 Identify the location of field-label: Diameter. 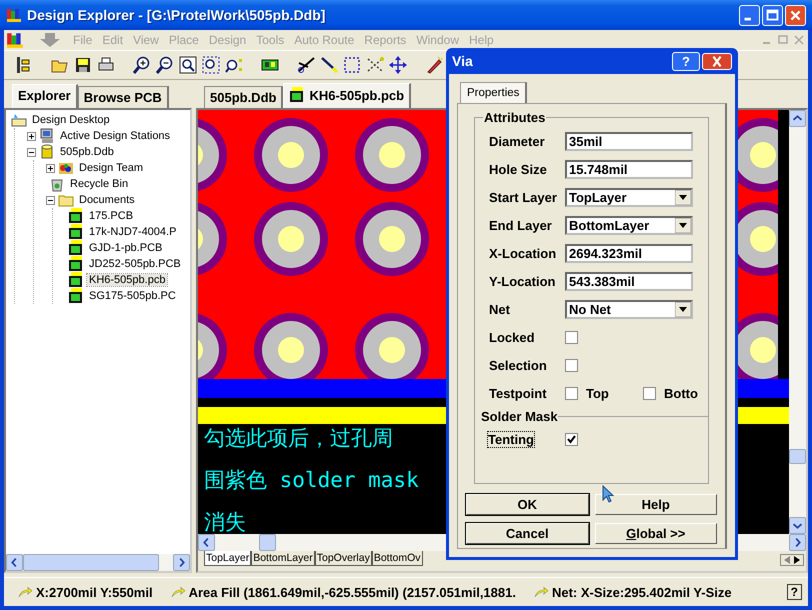
(517, 141).